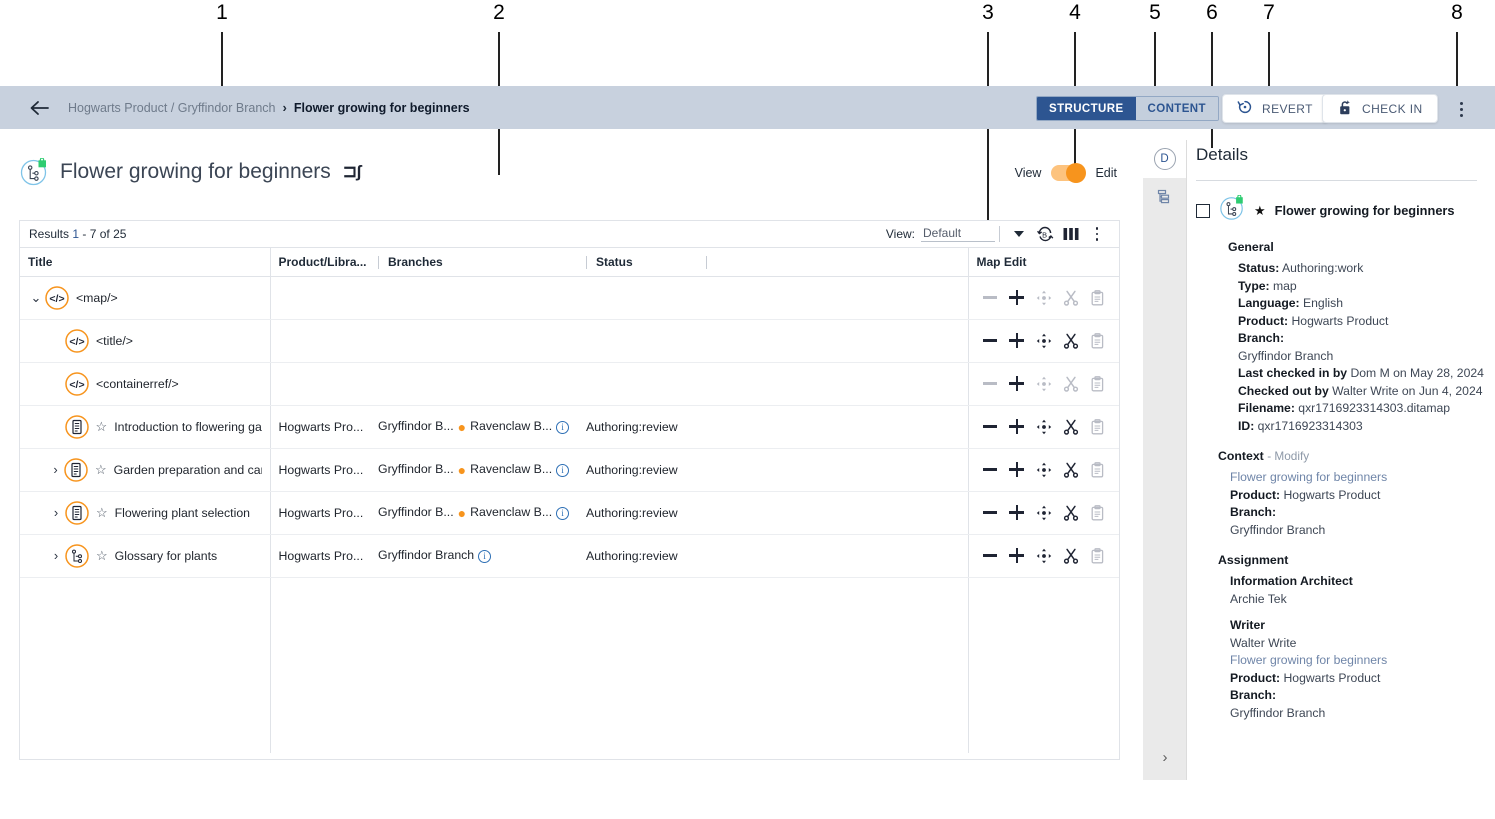 The image size is (1495, 819). I want to click on details-favorite-star-icon: ★, so click(1260, 211).